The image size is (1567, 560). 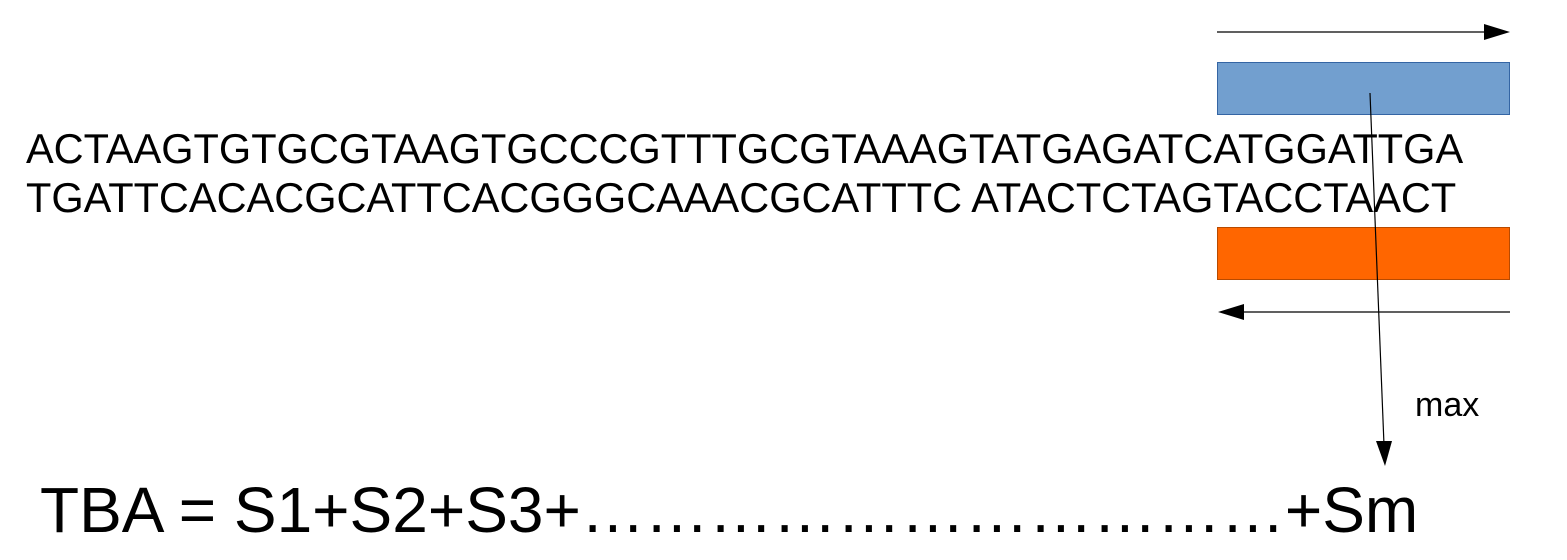 What do you see at coordinates (1380, 279) in the screenshot?
I see `max-arrow` at bounding box center [1380, 279].